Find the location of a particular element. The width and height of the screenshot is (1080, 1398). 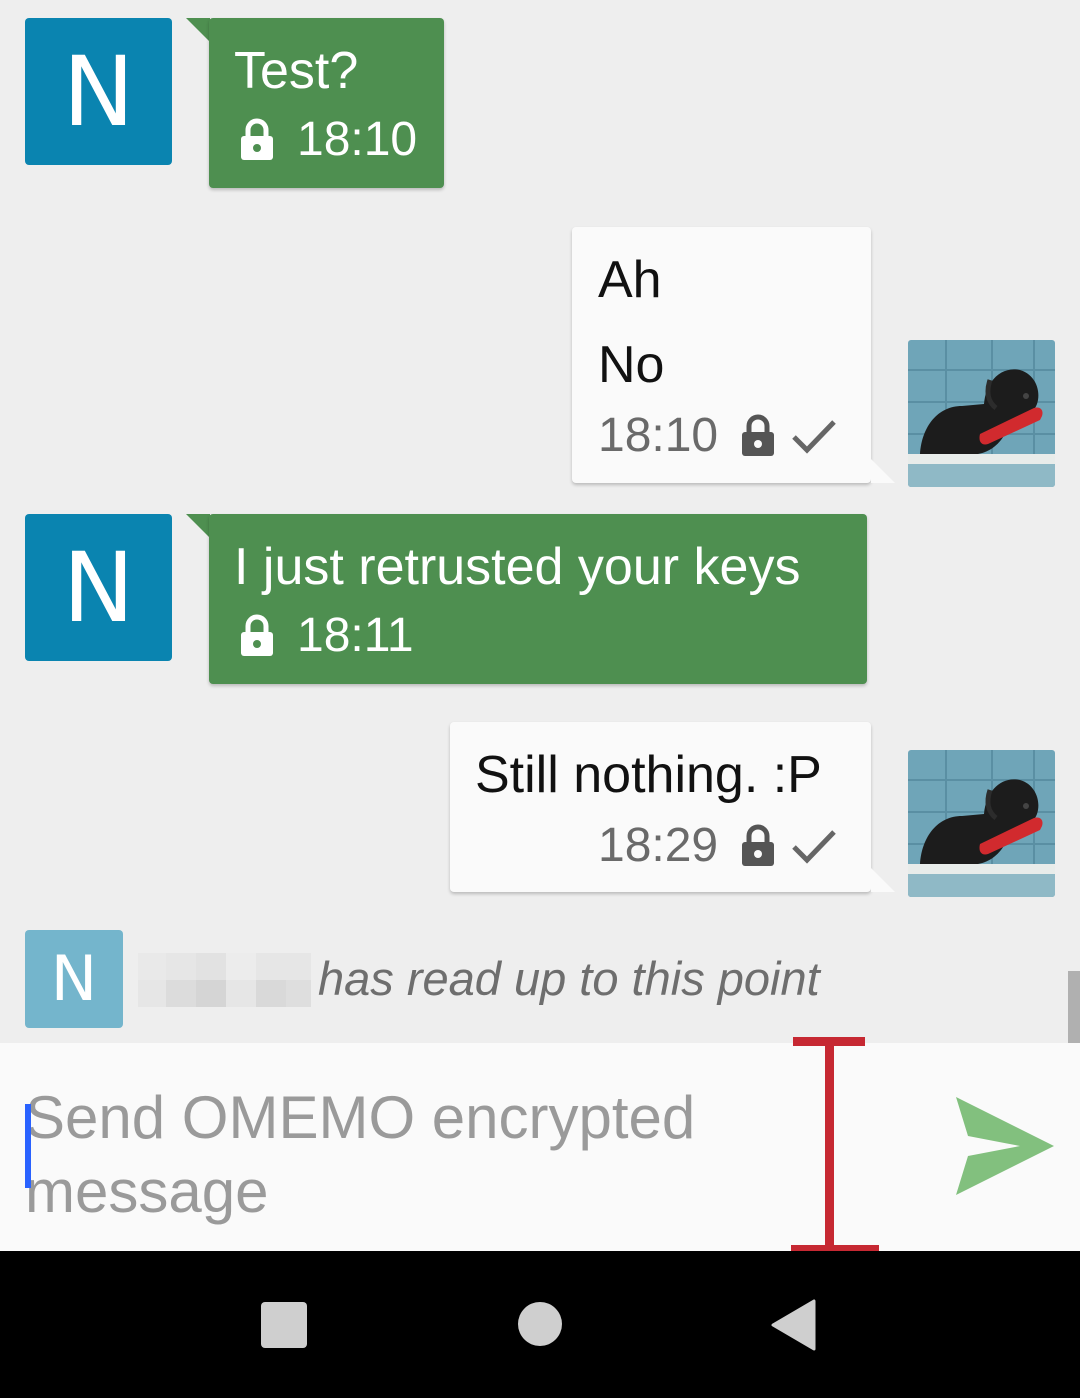

send-button is located at coordinates (1005, 1148).